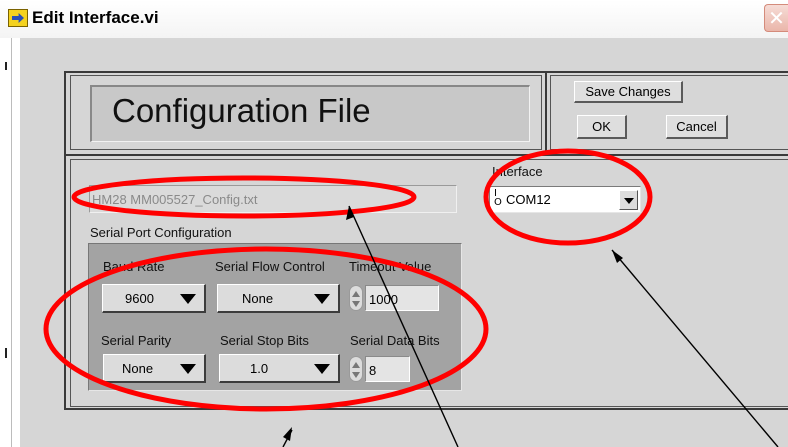  What do you see at coordinates (517, 171) in the screenshot?
I see `interface-label: Interface` at bounding box center [517, 171].